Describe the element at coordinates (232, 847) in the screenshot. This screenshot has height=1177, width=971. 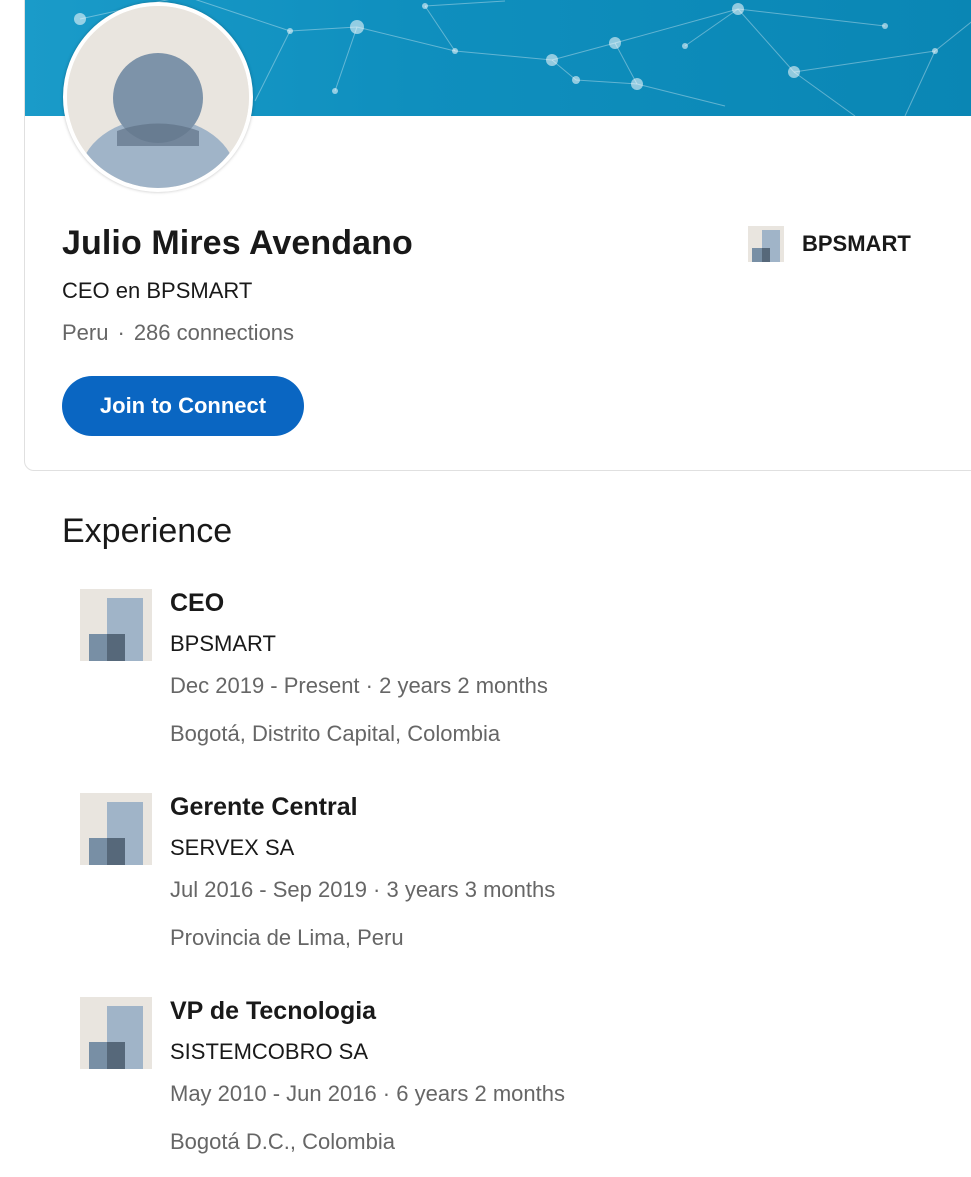
I see `experience-company: SERVEX SA` at that location.